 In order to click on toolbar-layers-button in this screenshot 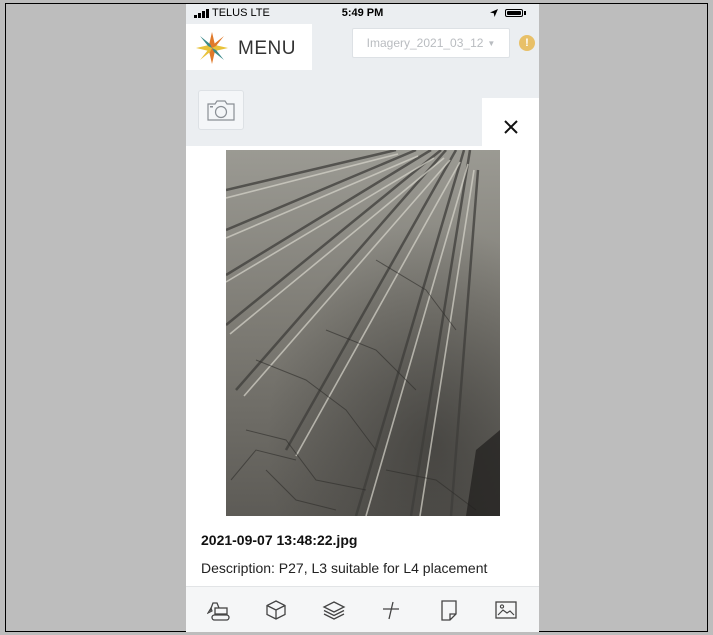, I will do `click(334, 610)`.